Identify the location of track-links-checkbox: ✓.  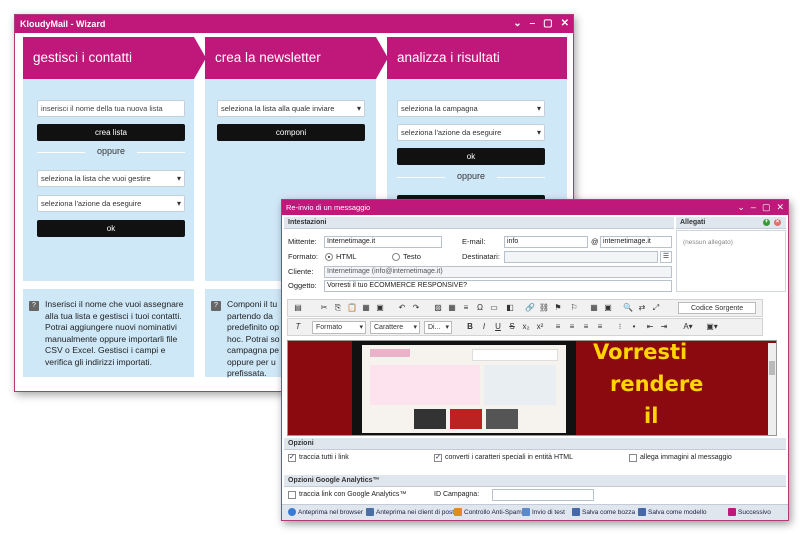
(292, 458).